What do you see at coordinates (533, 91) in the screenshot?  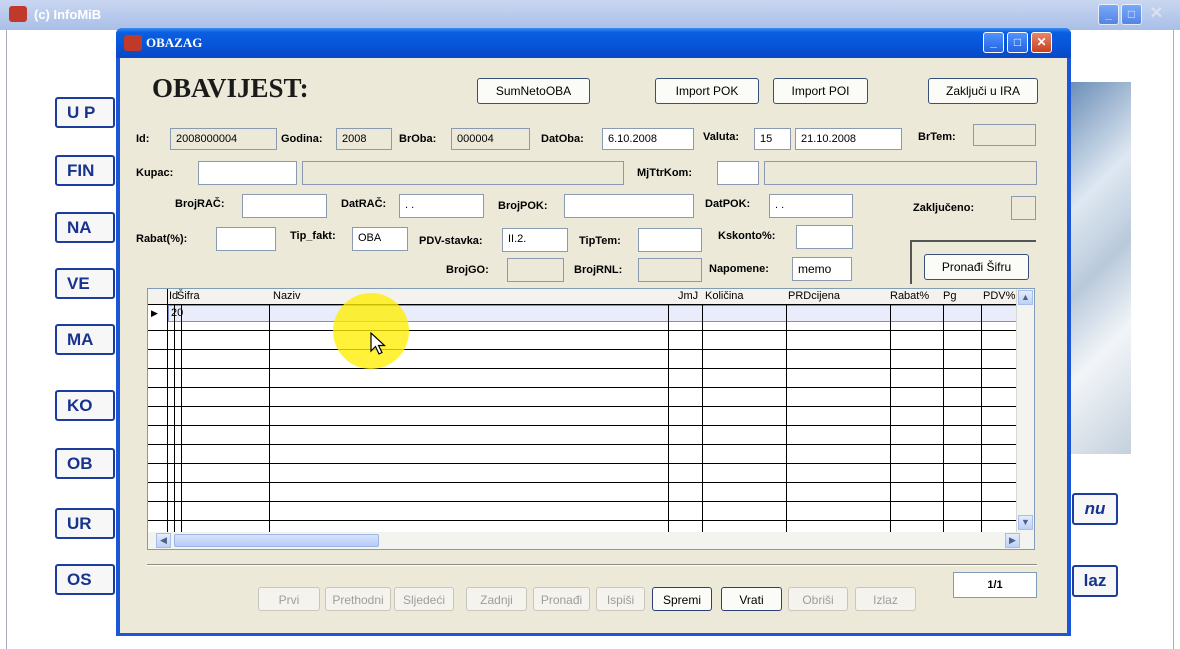 I see `sumneto-button: SumNetoOBA` at bounding box center [533, 91].